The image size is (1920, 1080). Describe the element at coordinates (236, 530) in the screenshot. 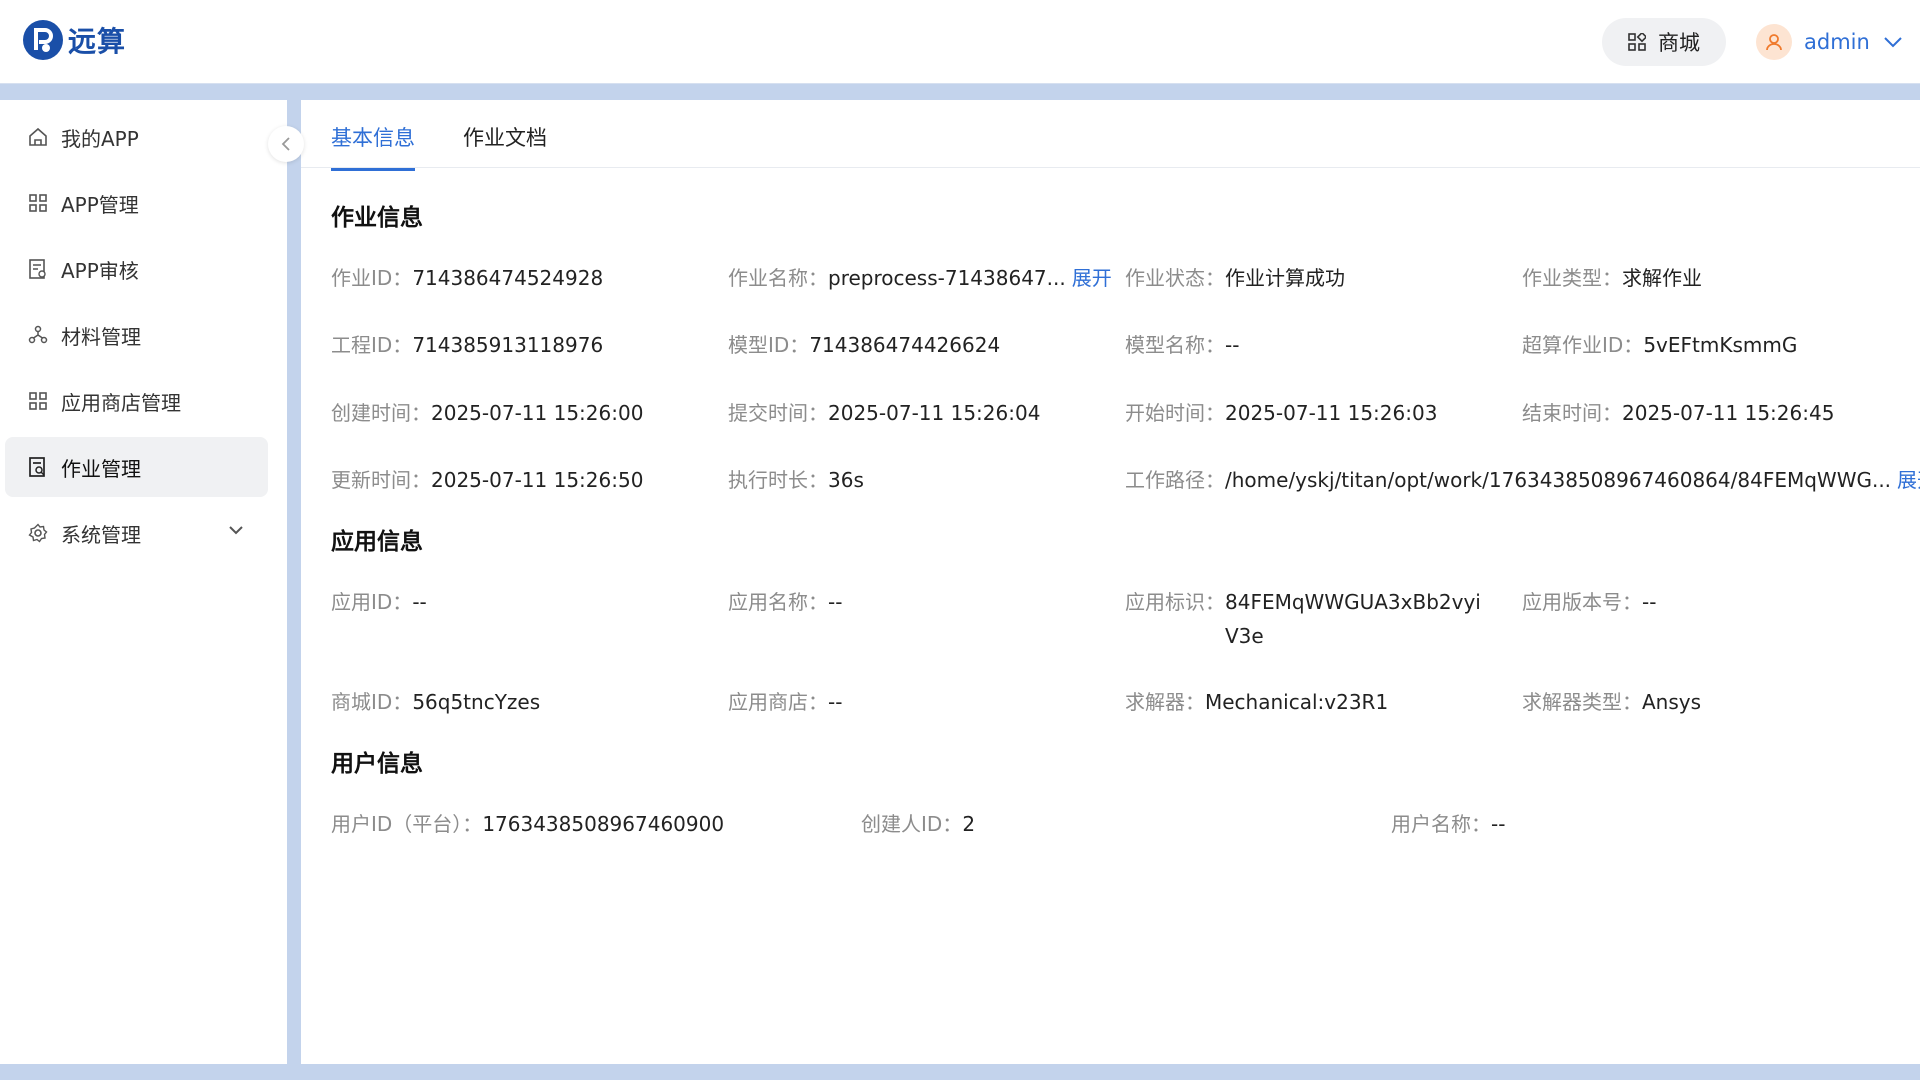

I see `chevron-down-icon` at that location.